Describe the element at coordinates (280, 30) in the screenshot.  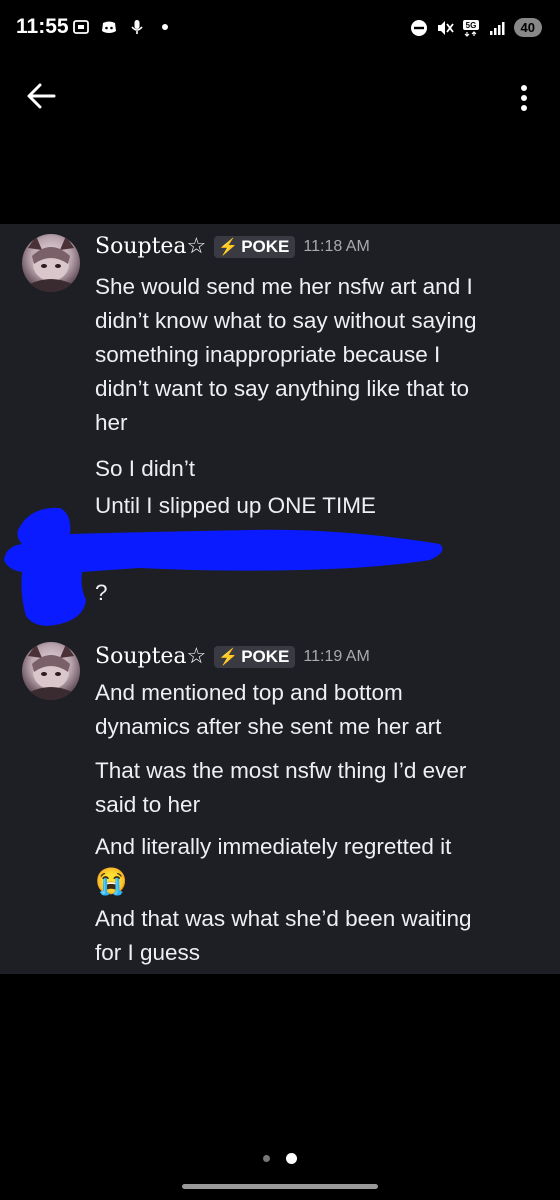
I see `status-bar: 11:55 5G 40` at that location.